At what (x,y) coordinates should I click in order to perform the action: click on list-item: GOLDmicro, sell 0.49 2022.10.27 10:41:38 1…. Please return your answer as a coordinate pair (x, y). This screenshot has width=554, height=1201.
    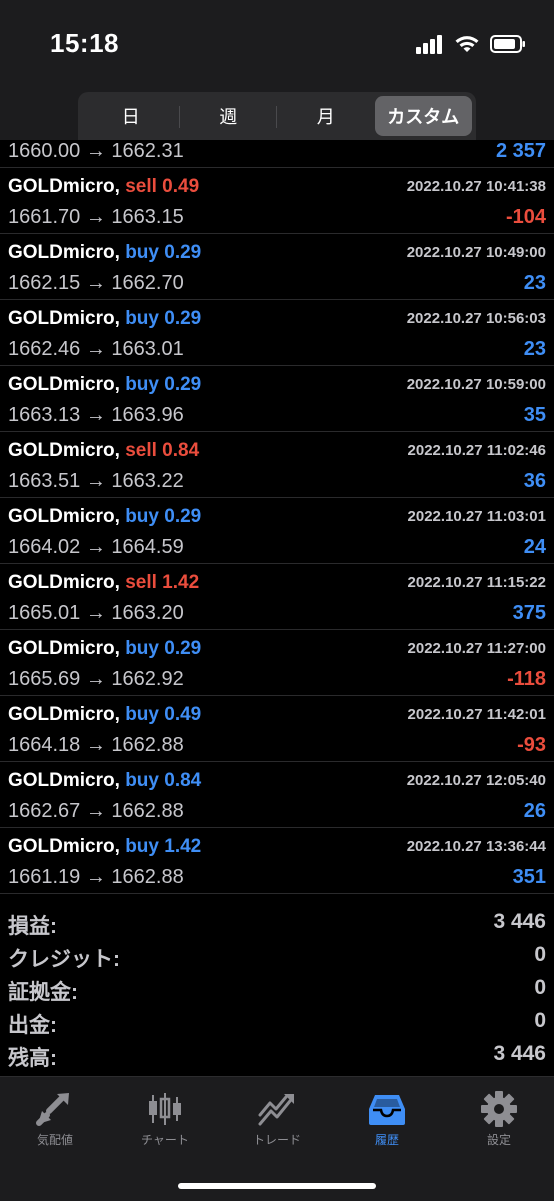
    Looking at the image, I should click on (277, 201).